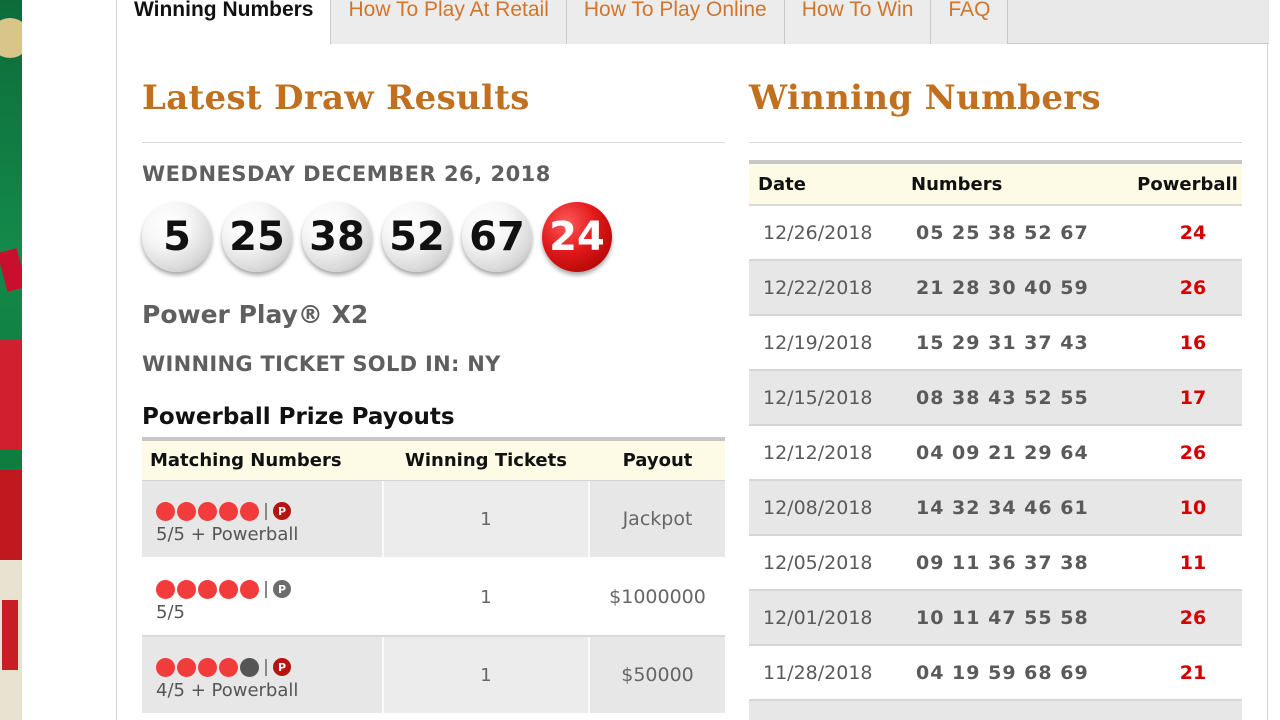 This screenshot has height=720, width=1280. I want to click on numbers-cell: 09 11 36 37 38, so click(1002, 562).